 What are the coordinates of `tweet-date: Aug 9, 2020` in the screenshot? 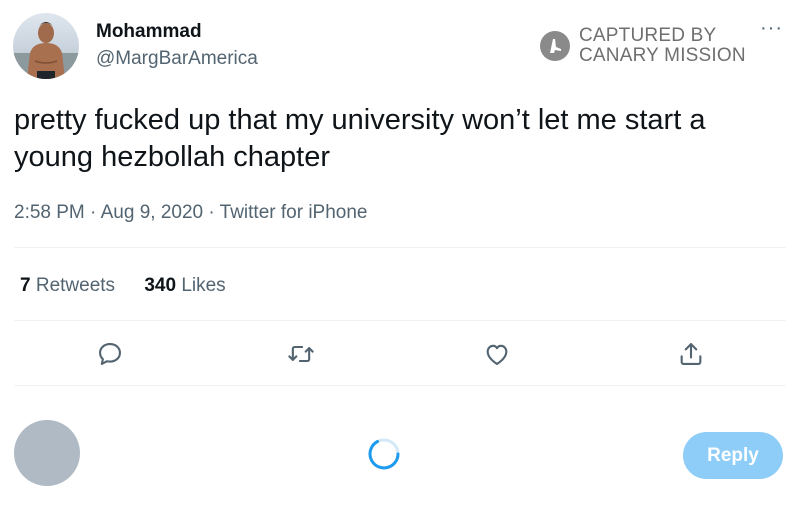 It's located at (152, 212).